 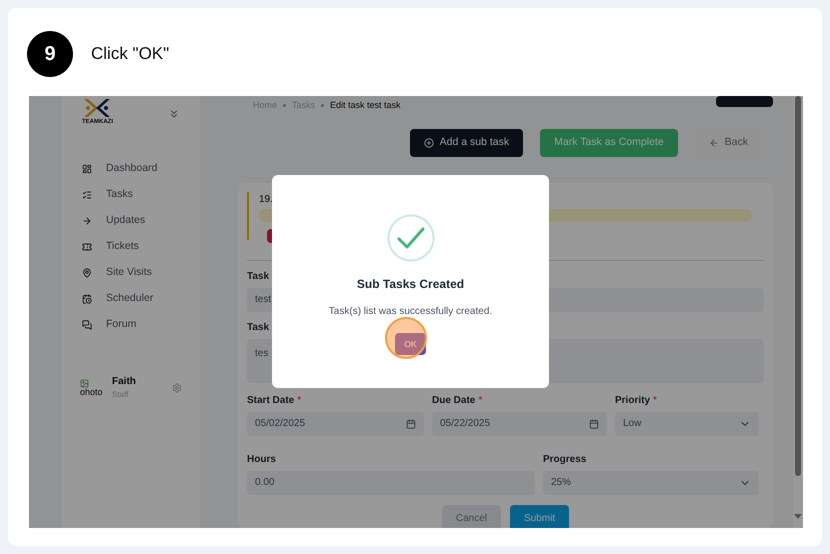 I want to click on action-button: Mark Task as Complete, so click(x=609, y=142).